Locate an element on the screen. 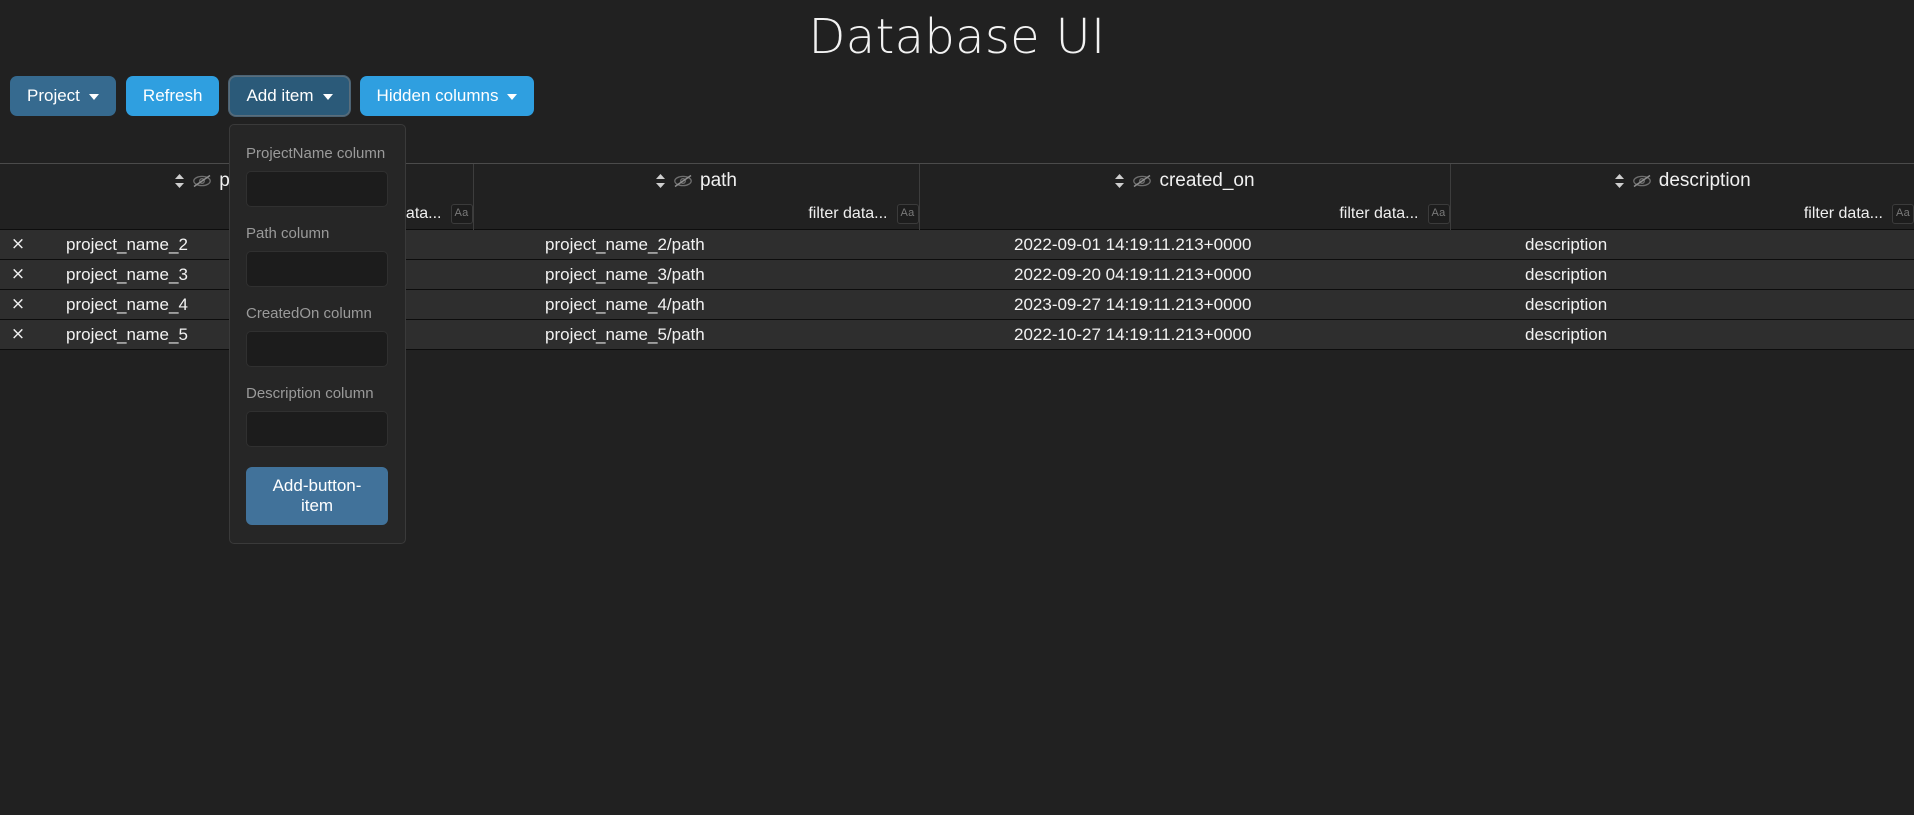 The width and height of the screenshot is (1914, 815). header-label-path: path is located at coordinates (718, 180).